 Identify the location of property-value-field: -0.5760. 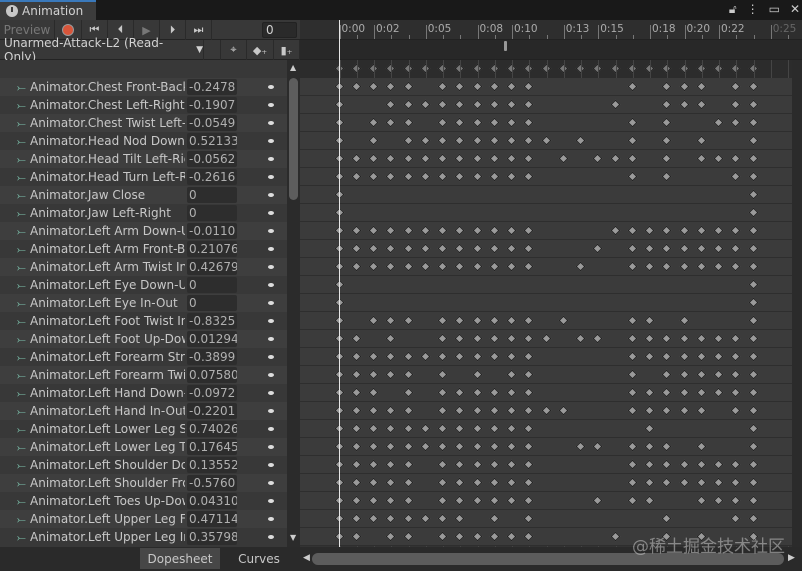
(212, 483).